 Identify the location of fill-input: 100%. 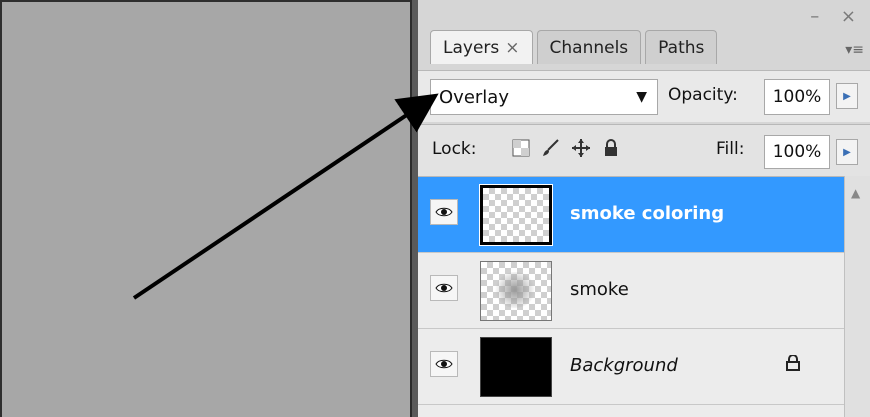
(797, 152).